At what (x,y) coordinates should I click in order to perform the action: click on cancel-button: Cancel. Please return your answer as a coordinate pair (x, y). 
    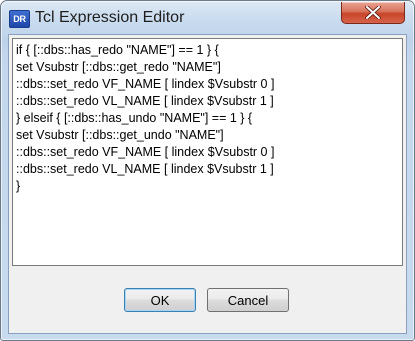
    Looking at the image, I should click on (248, 300).